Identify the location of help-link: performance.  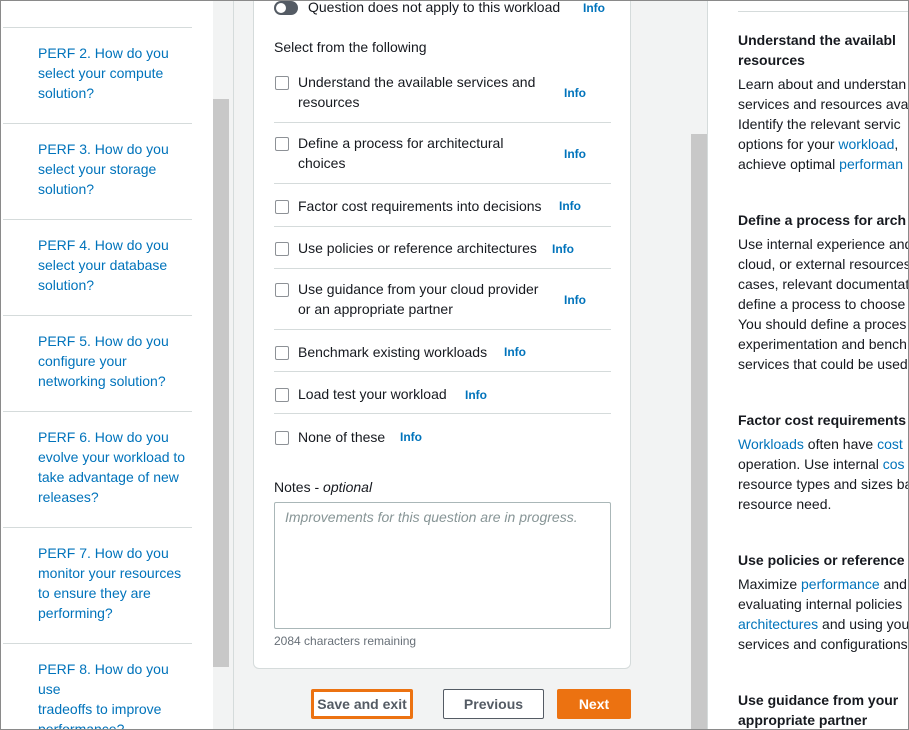
(840, 584).